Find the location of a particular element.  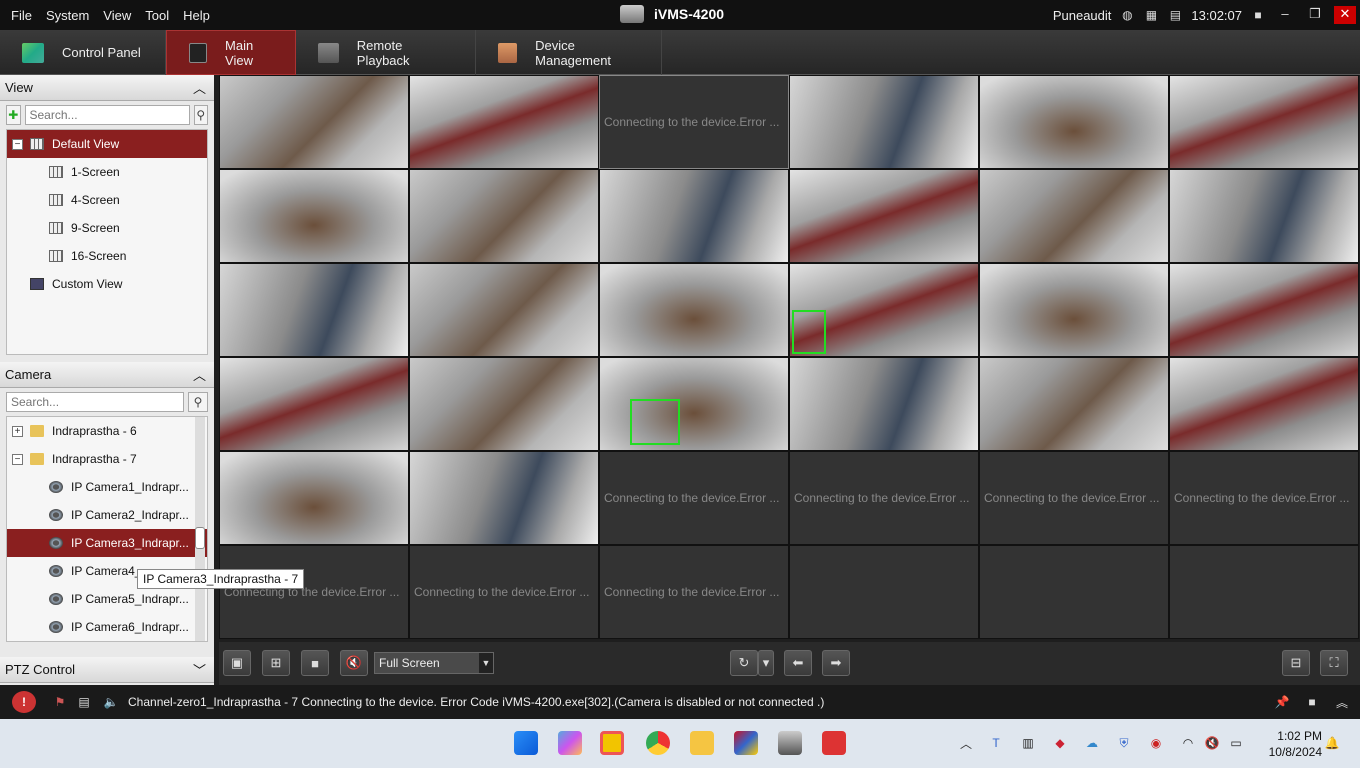

expand-down-icon: ﹀ is located at coordinates (199, 669).